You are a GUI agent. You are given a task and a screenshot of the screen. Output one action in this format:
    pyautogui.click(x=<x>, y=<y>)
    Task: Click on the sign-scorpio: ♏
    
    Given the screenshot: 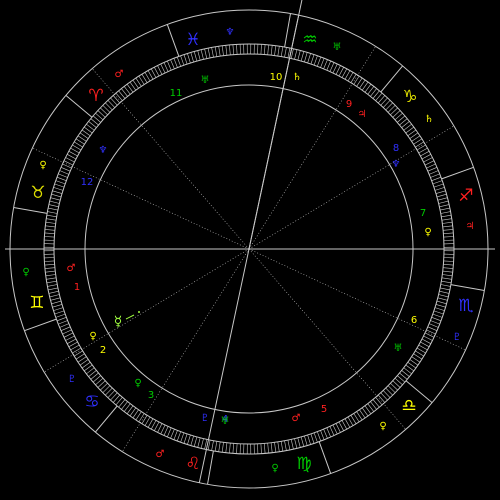 What is the action you would take?
    pyautogui.click(x=465, y=306)
    